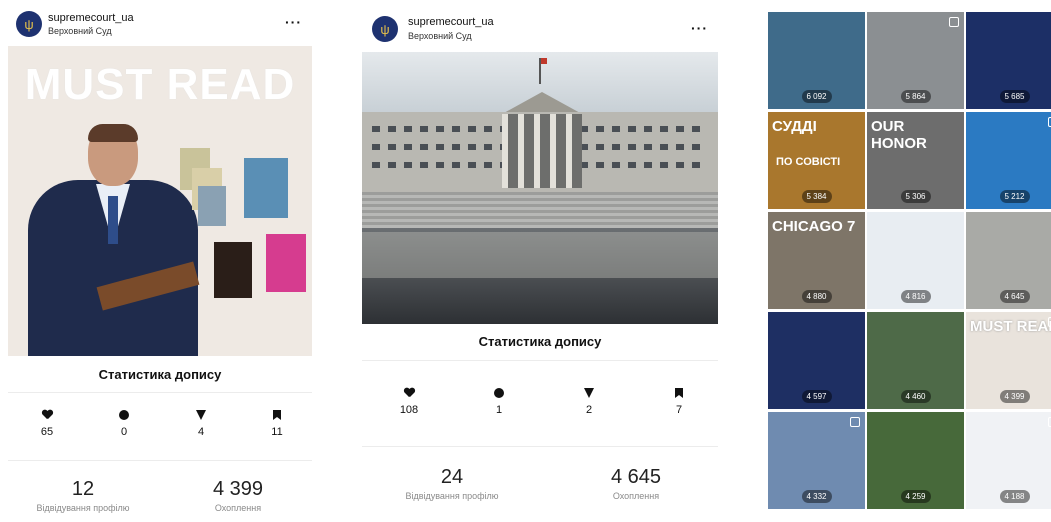 Image resolution: width=1051 pixels, height=522 pixels. I want to click on grid-post-tile: 4 816, so click(915, 260).